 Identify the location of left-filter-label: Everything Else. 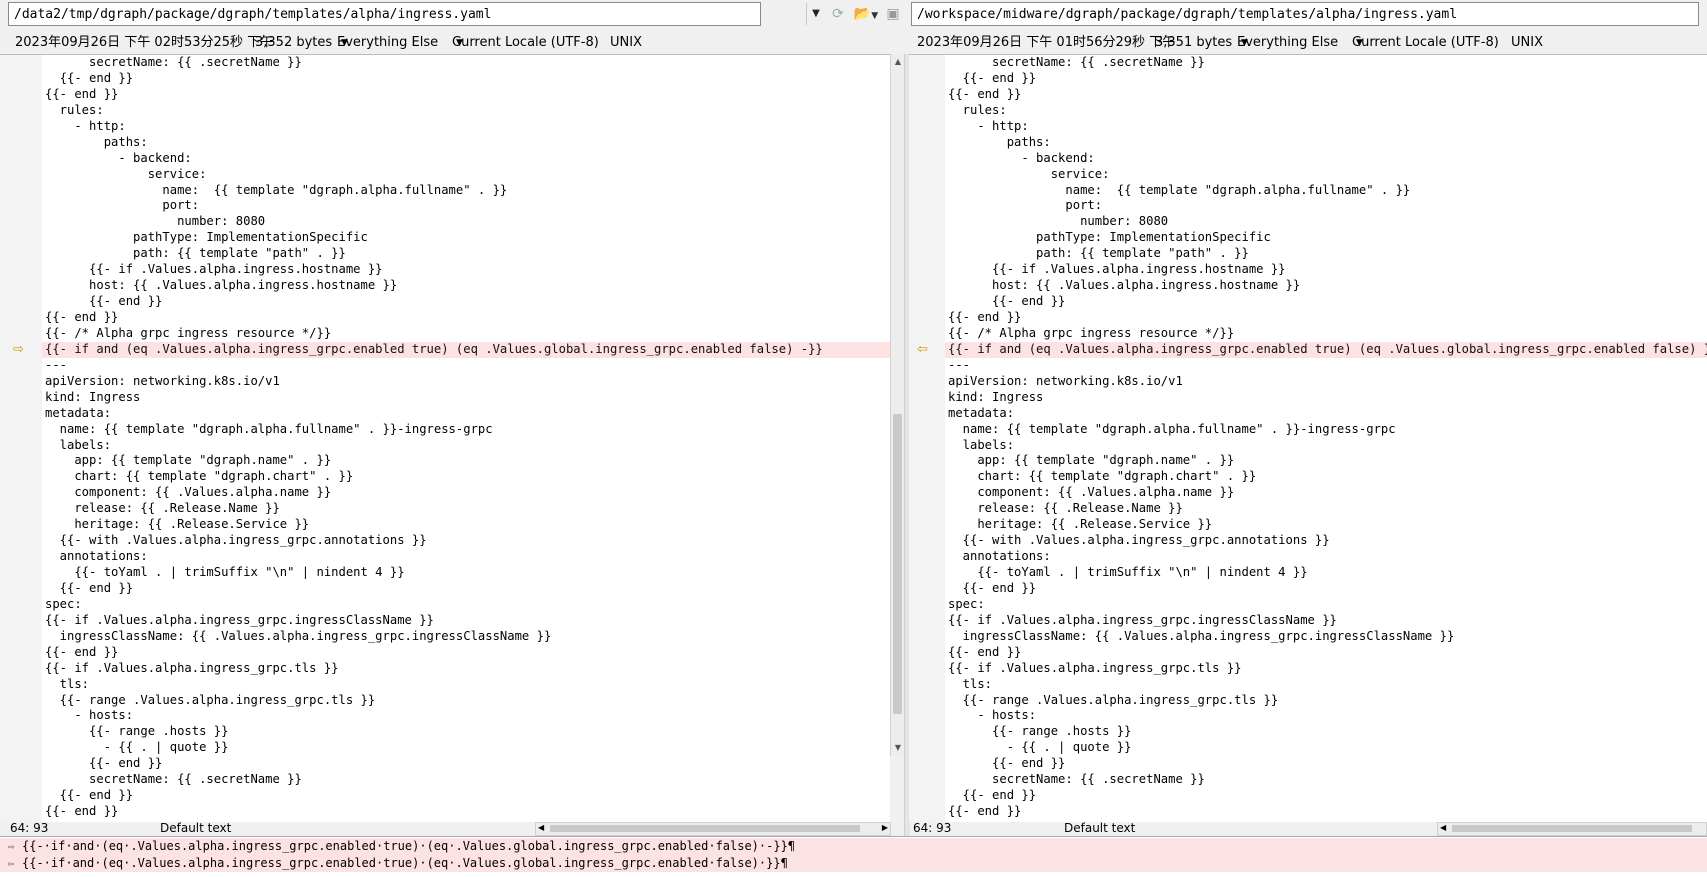
(388, 42).